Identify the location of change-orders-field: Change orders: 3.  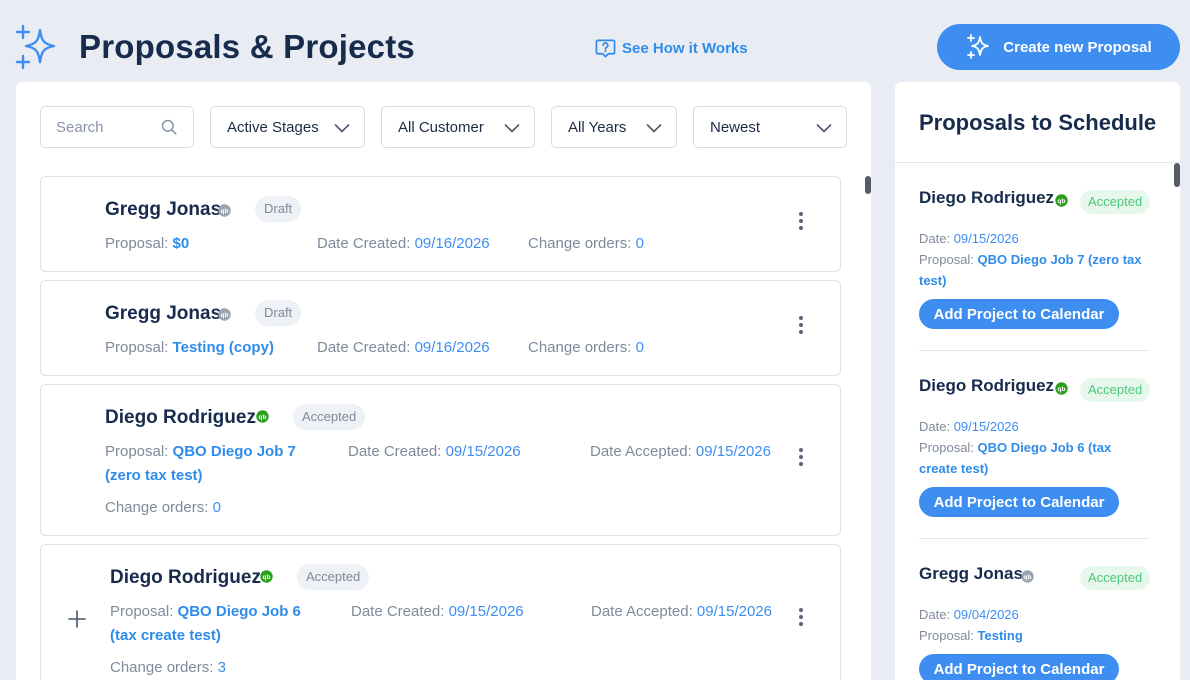
(168, 668).